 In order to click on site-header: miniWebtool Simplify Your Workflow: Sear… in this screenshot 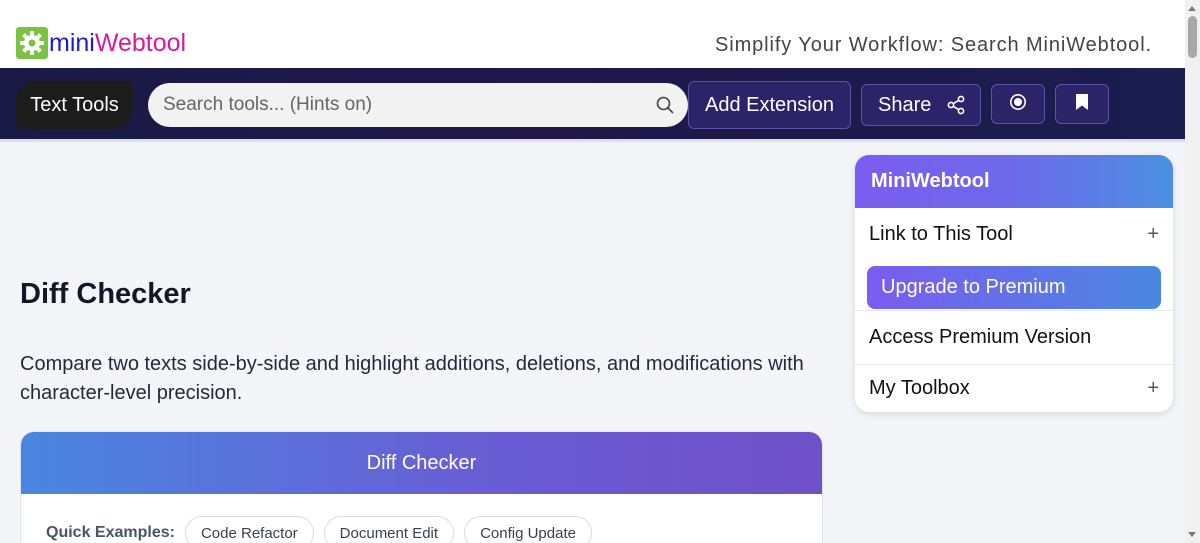, I will do `click(592, 34)`.